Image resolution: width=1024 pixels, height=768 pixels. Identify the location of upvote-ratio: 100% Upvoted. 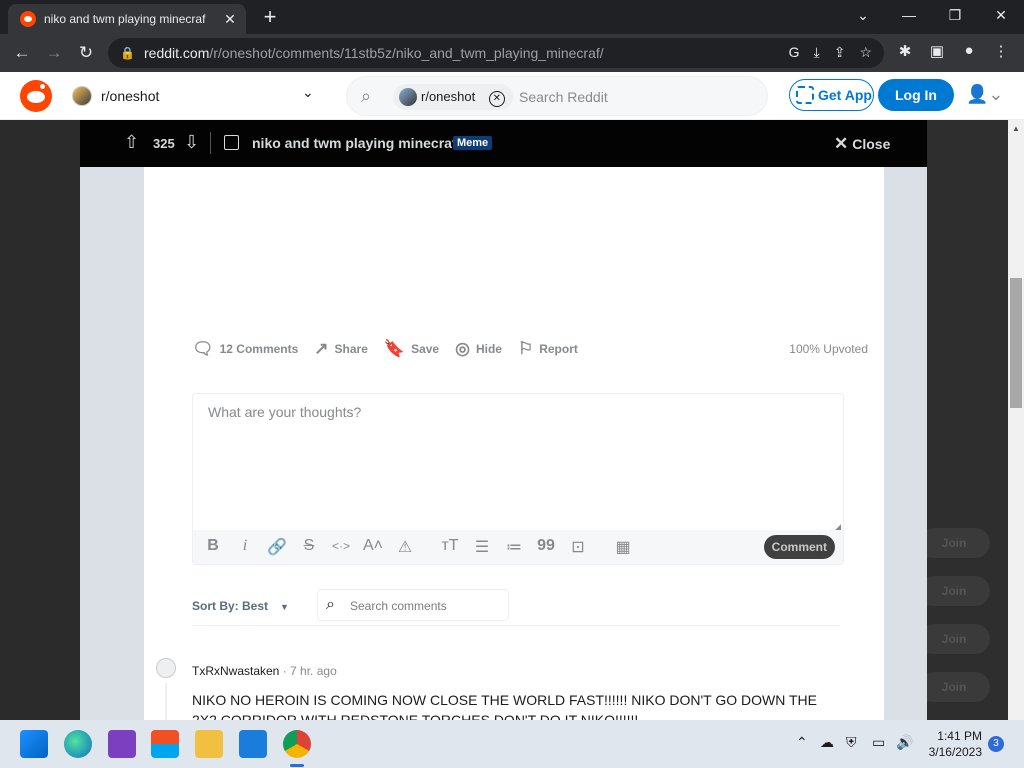
(828, 349).